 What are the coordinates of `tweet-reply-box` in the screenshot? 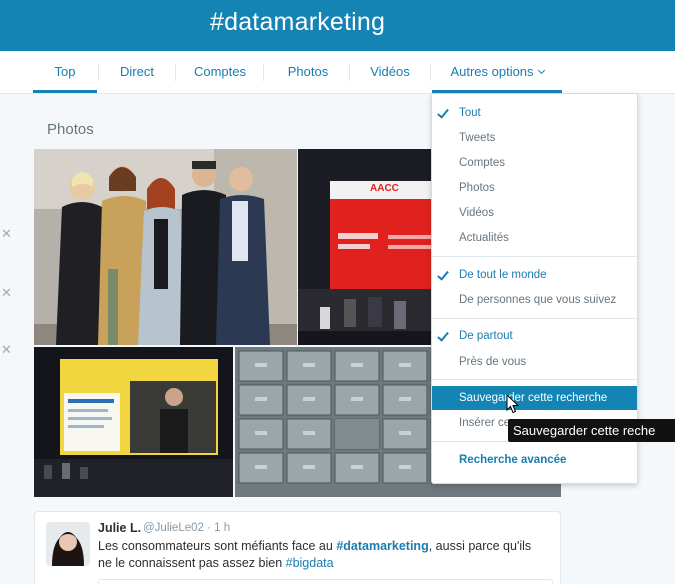 It's located at (325, 581).